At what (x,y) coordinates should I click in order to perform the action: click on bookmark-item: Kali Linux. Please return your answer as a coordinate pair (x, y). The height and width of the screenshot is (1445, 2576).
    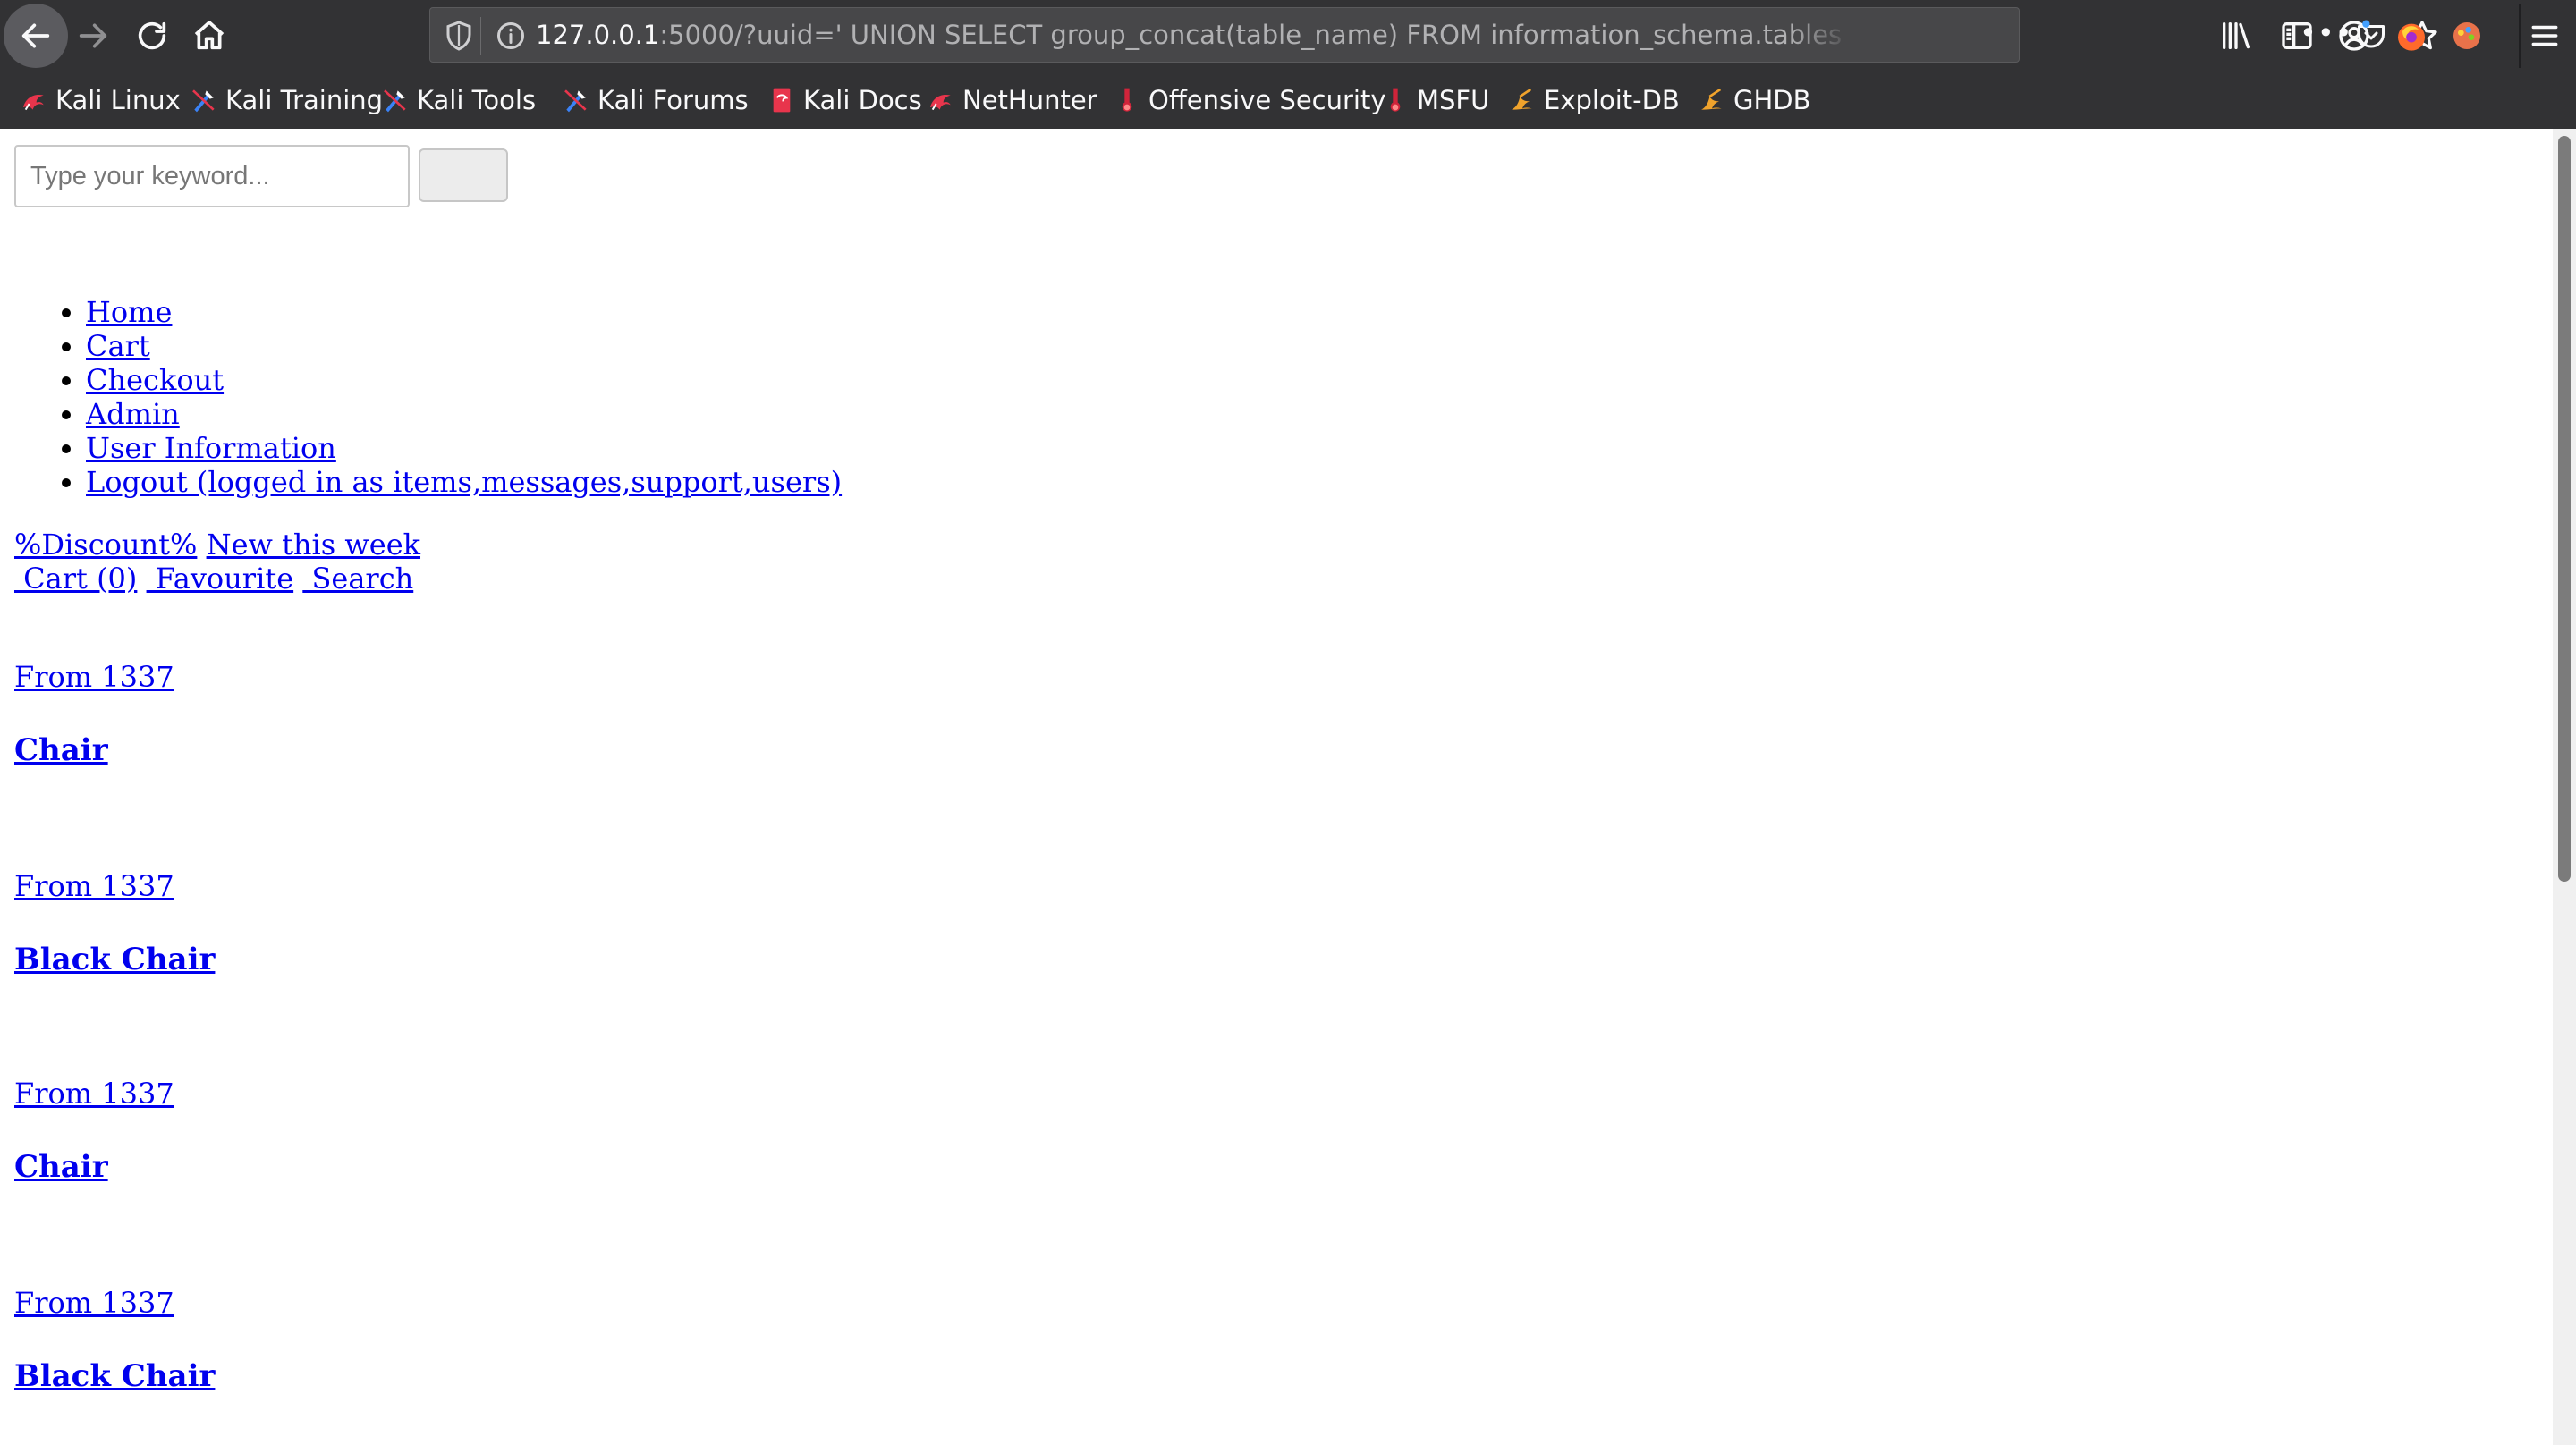
    Looking at the image, I should click on (100, 100).